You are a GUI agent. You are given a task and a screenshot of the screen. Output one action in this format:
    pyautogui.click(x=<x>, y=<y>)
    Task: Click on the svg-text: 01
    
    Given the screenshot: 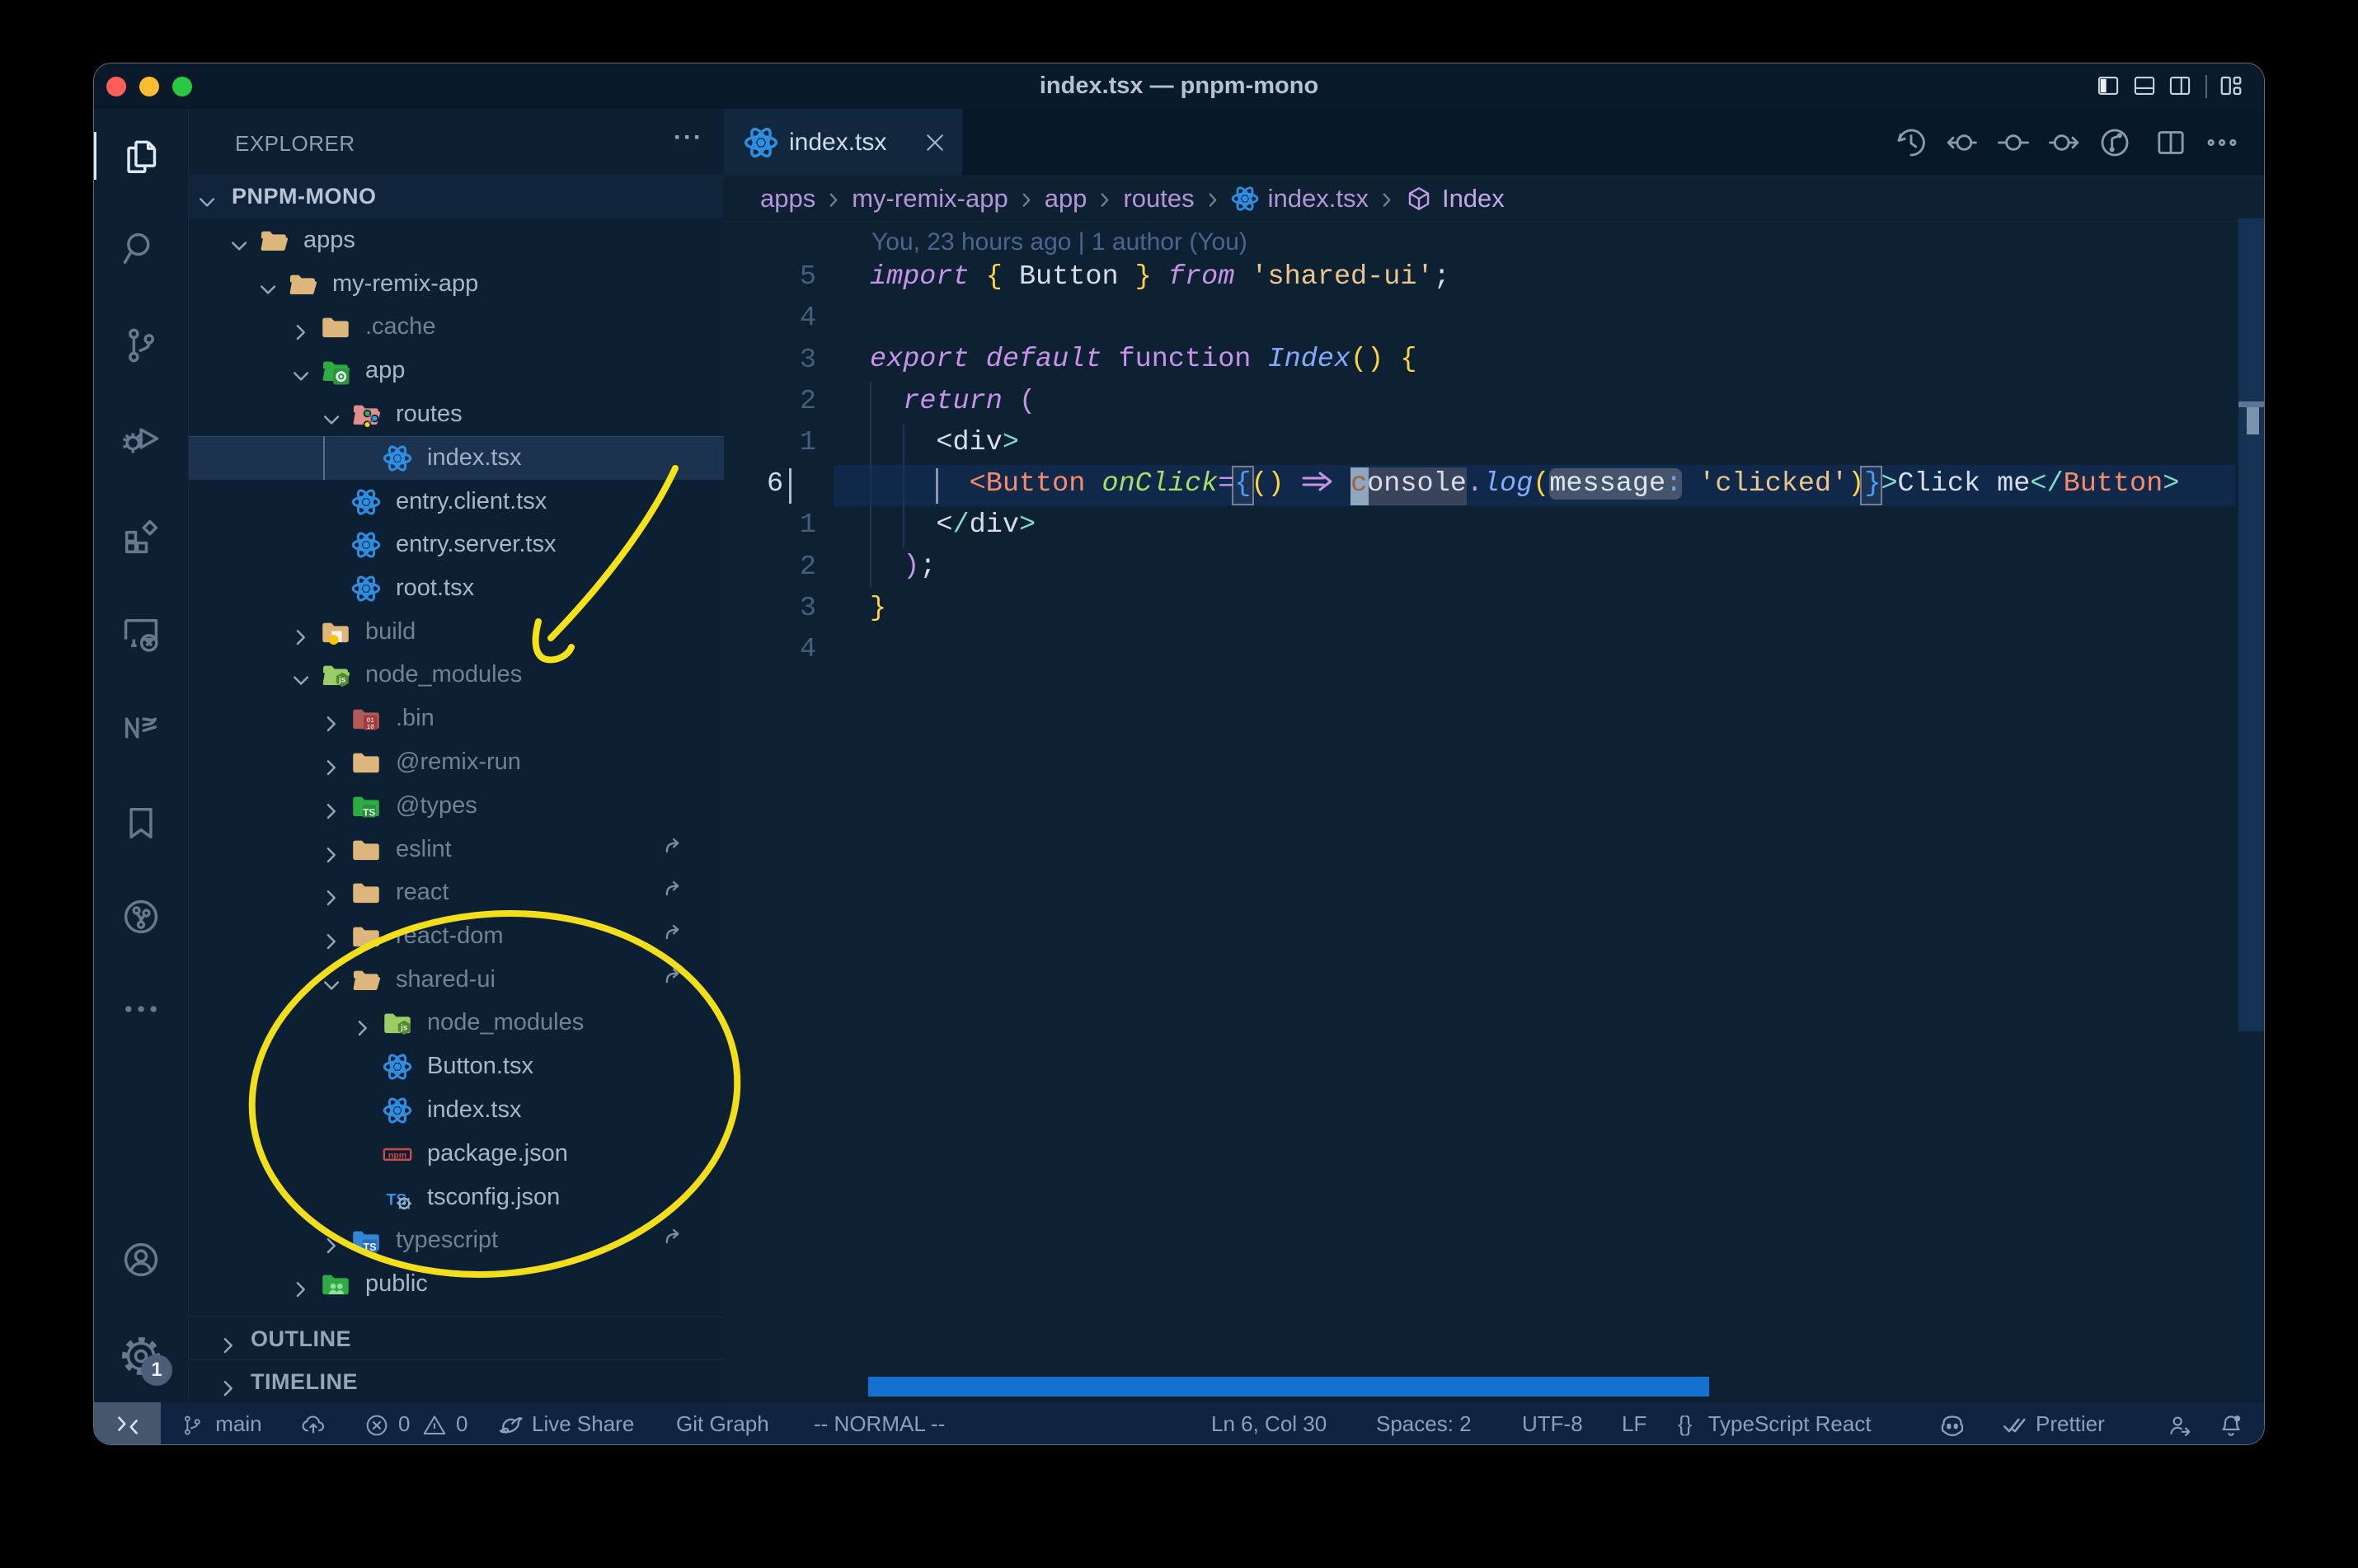 What is the action you would take?
    pyautogui.click(x=371, y=721)
    